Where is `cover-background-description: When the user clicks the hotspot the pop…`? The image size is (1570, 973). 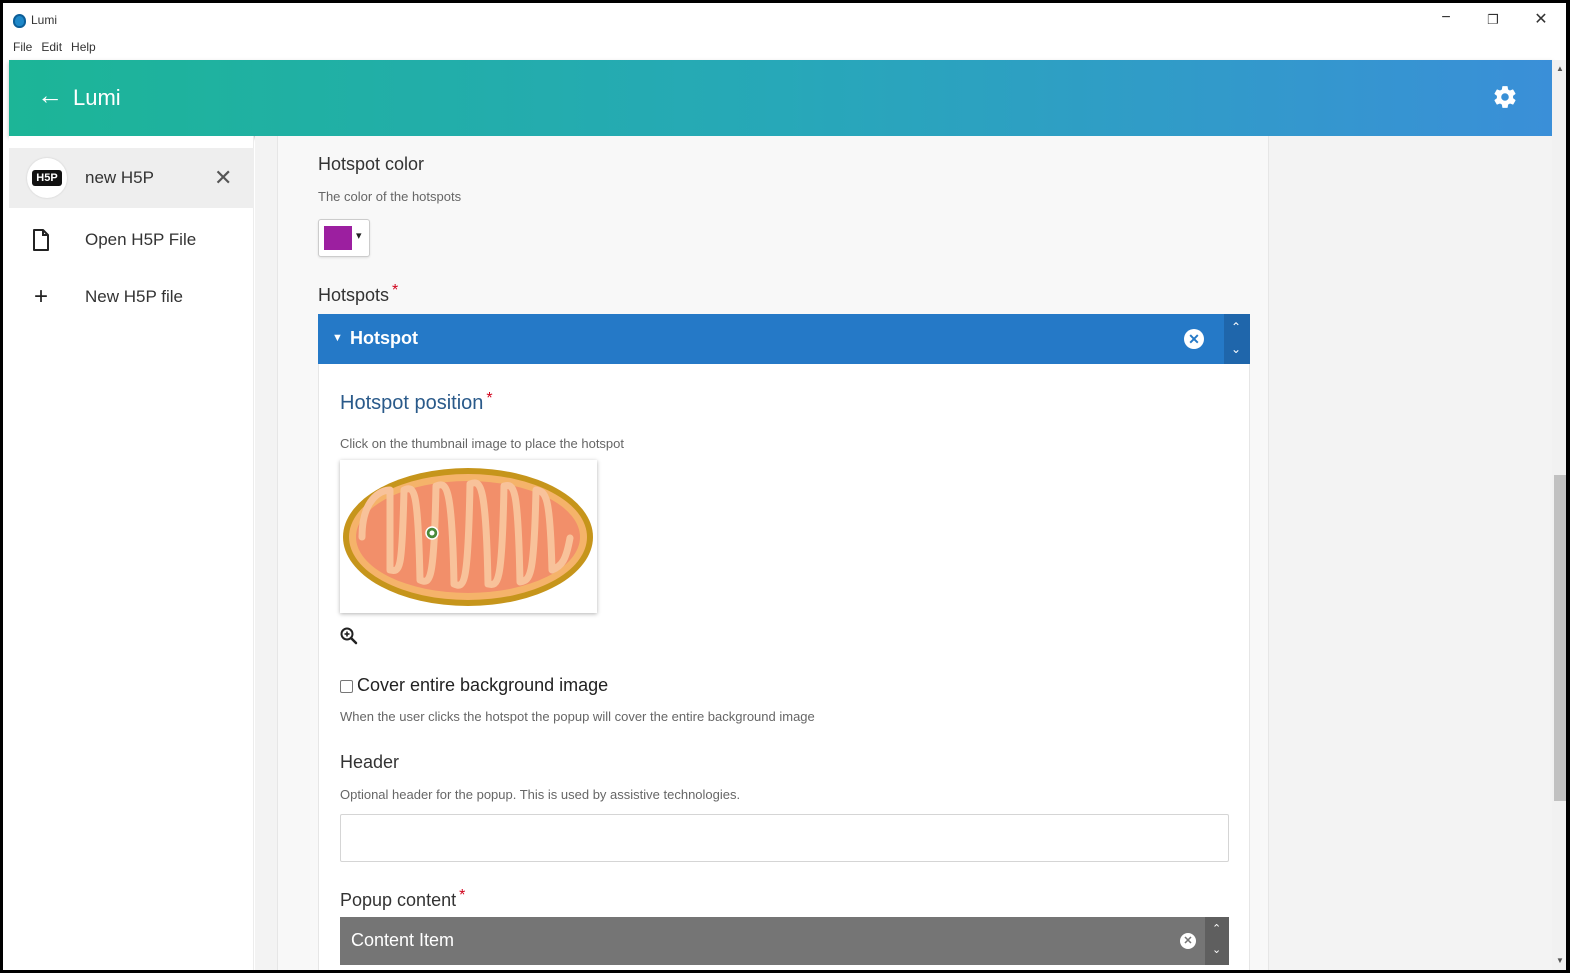 cover-background-description: When the user clicks the hotspot the pop… is located at coordinates (577, 716).